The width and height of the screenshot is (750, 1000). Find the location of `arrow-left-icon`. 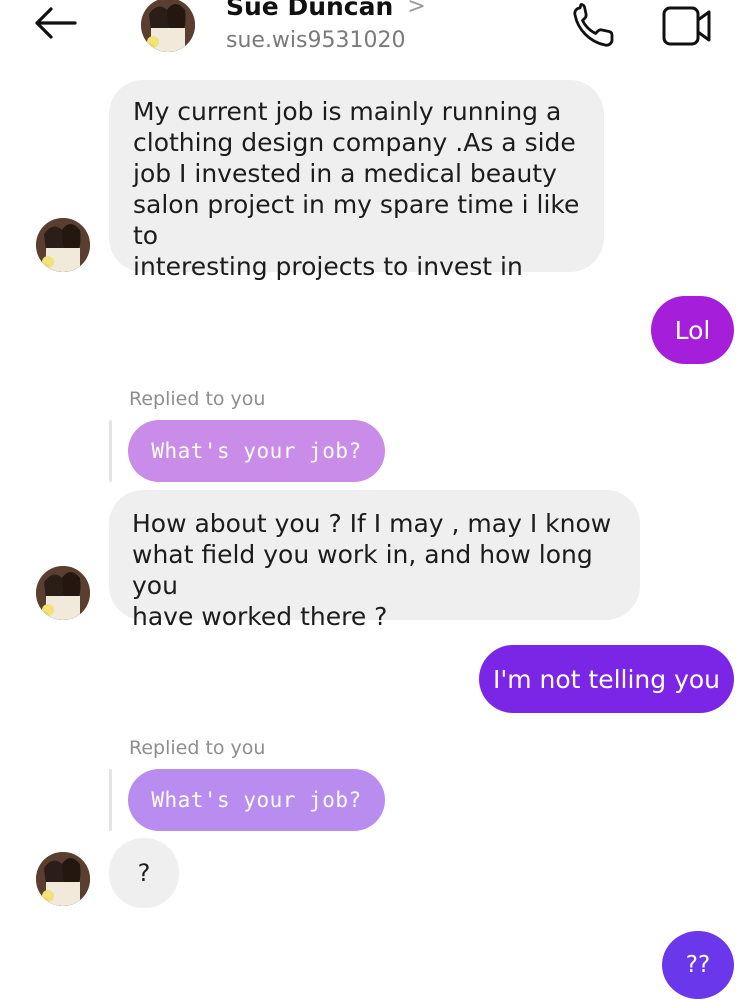

arrow-left-icon is located at coordinates (55, 25).